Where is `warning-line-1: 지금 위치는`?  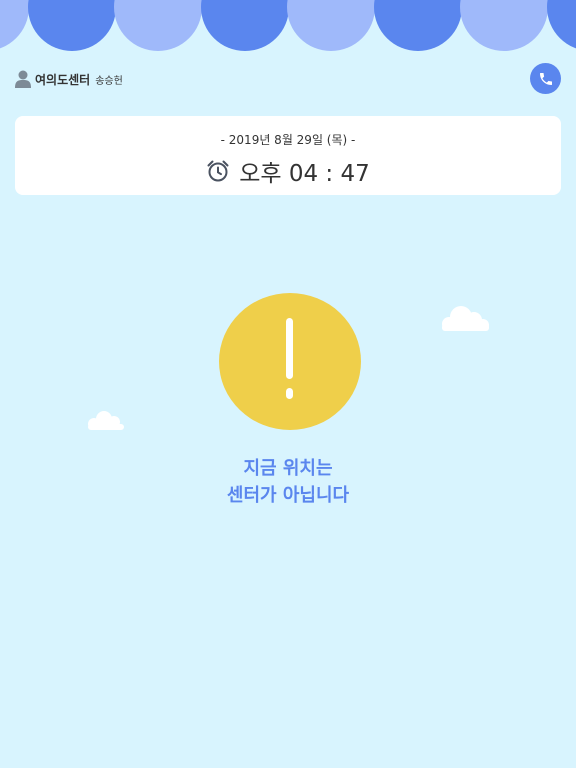 warning-line-1: 지금 위치는 is located at coordinates (288, 468).